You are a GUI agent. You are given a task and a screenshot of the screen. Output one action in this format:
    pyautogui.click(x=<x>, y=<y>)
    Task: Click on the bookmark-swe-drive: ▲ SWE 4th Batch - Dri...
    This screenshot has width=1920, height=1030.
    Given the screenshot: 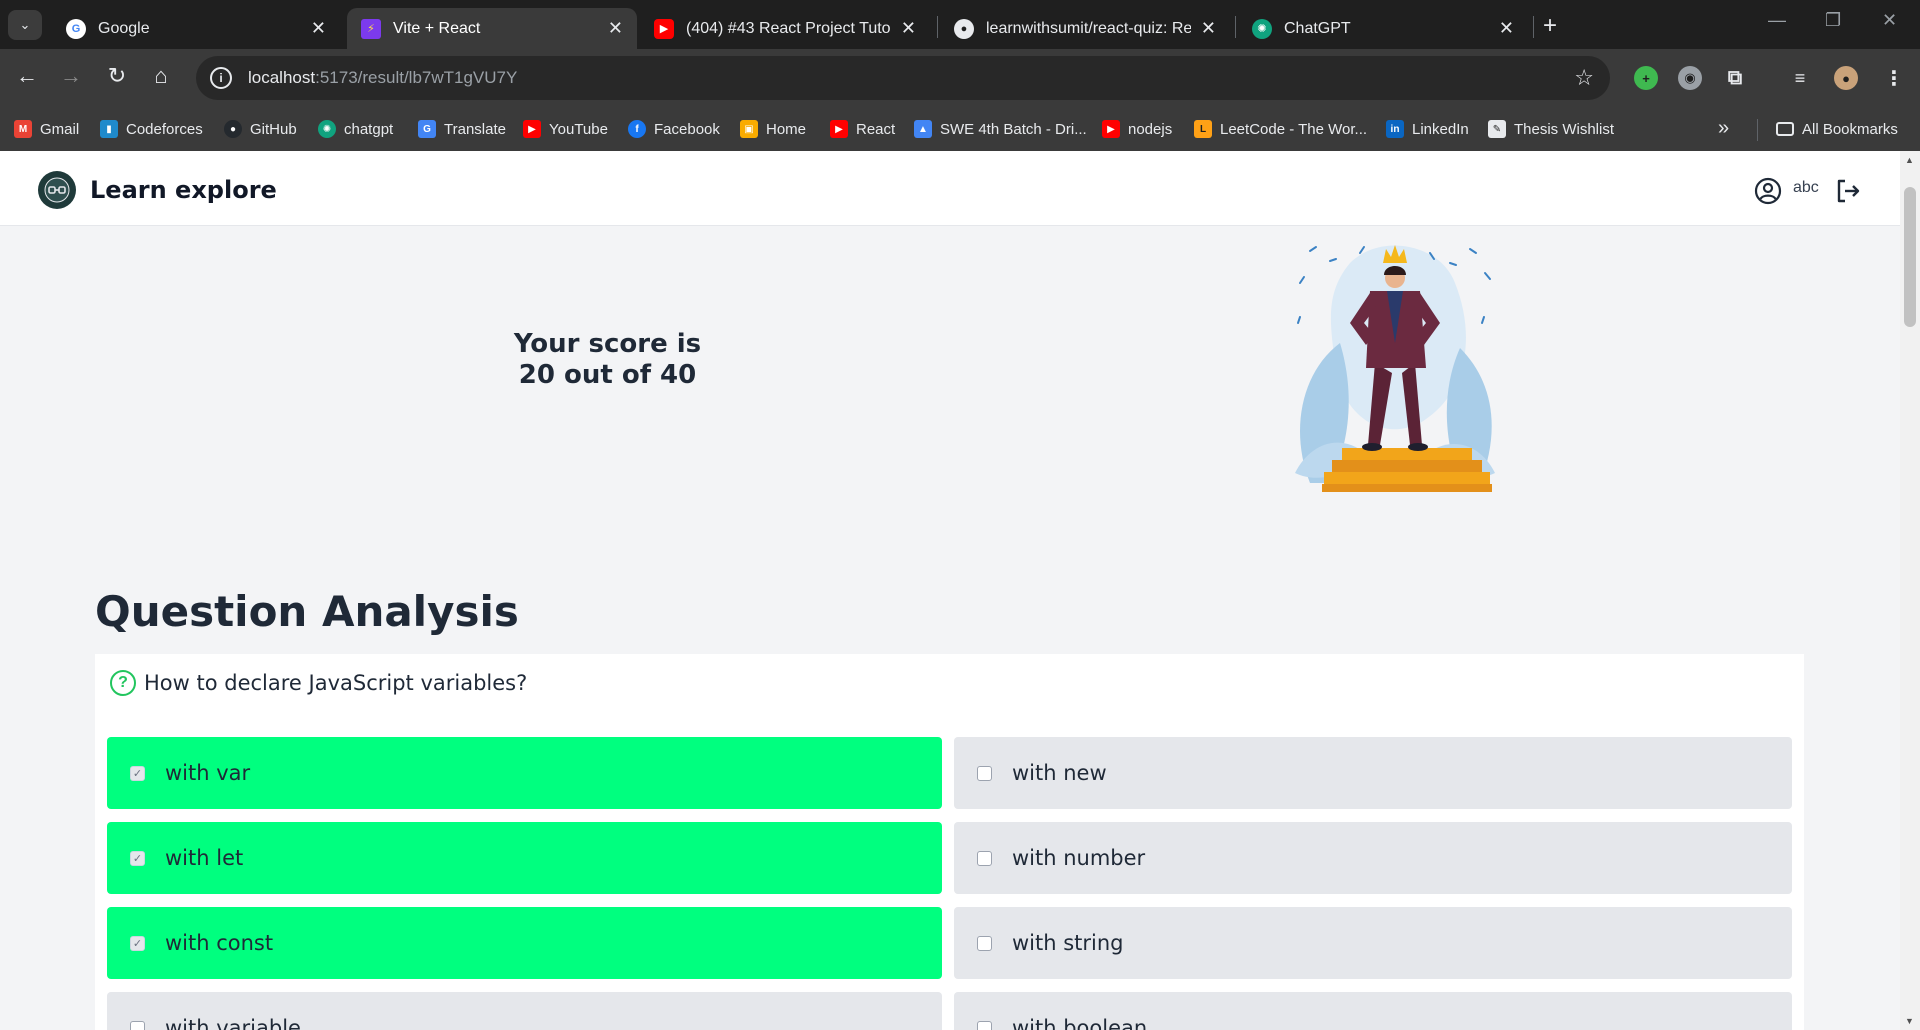 What is the action you would take?
    pyautogui.click(x=1000, y=129)
    